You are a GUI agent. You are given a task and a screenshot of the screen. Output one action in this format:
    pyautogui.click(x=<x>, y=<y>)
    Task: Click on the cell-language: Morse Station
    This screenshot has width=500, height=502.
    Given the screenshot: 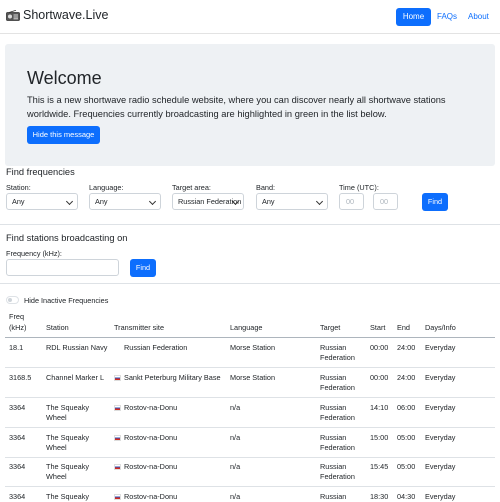 What is the action you would take?
    pyautogui.click(x=253, y=377)
    